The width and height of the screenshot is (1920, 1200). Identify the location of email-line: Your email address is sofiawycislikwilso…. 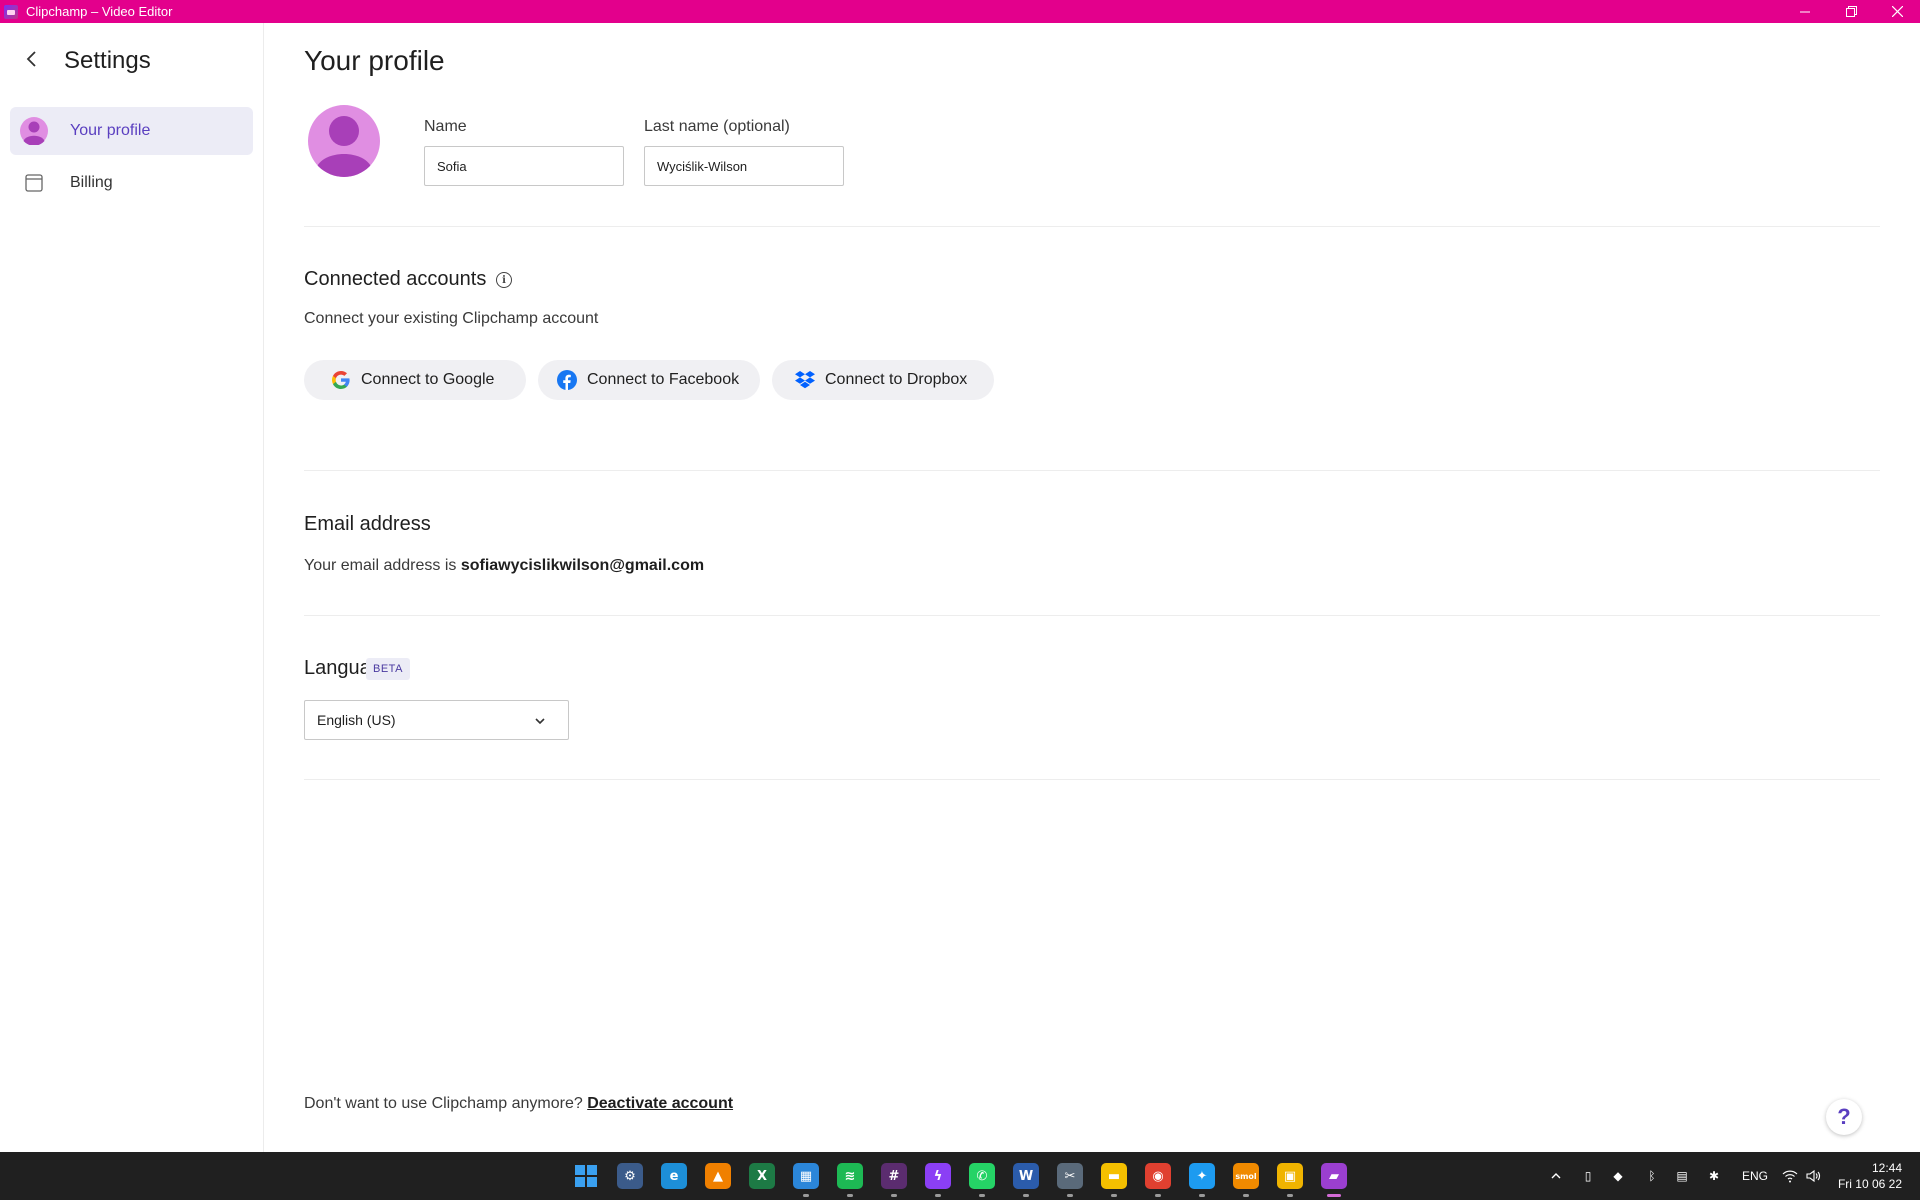
(504, 566).